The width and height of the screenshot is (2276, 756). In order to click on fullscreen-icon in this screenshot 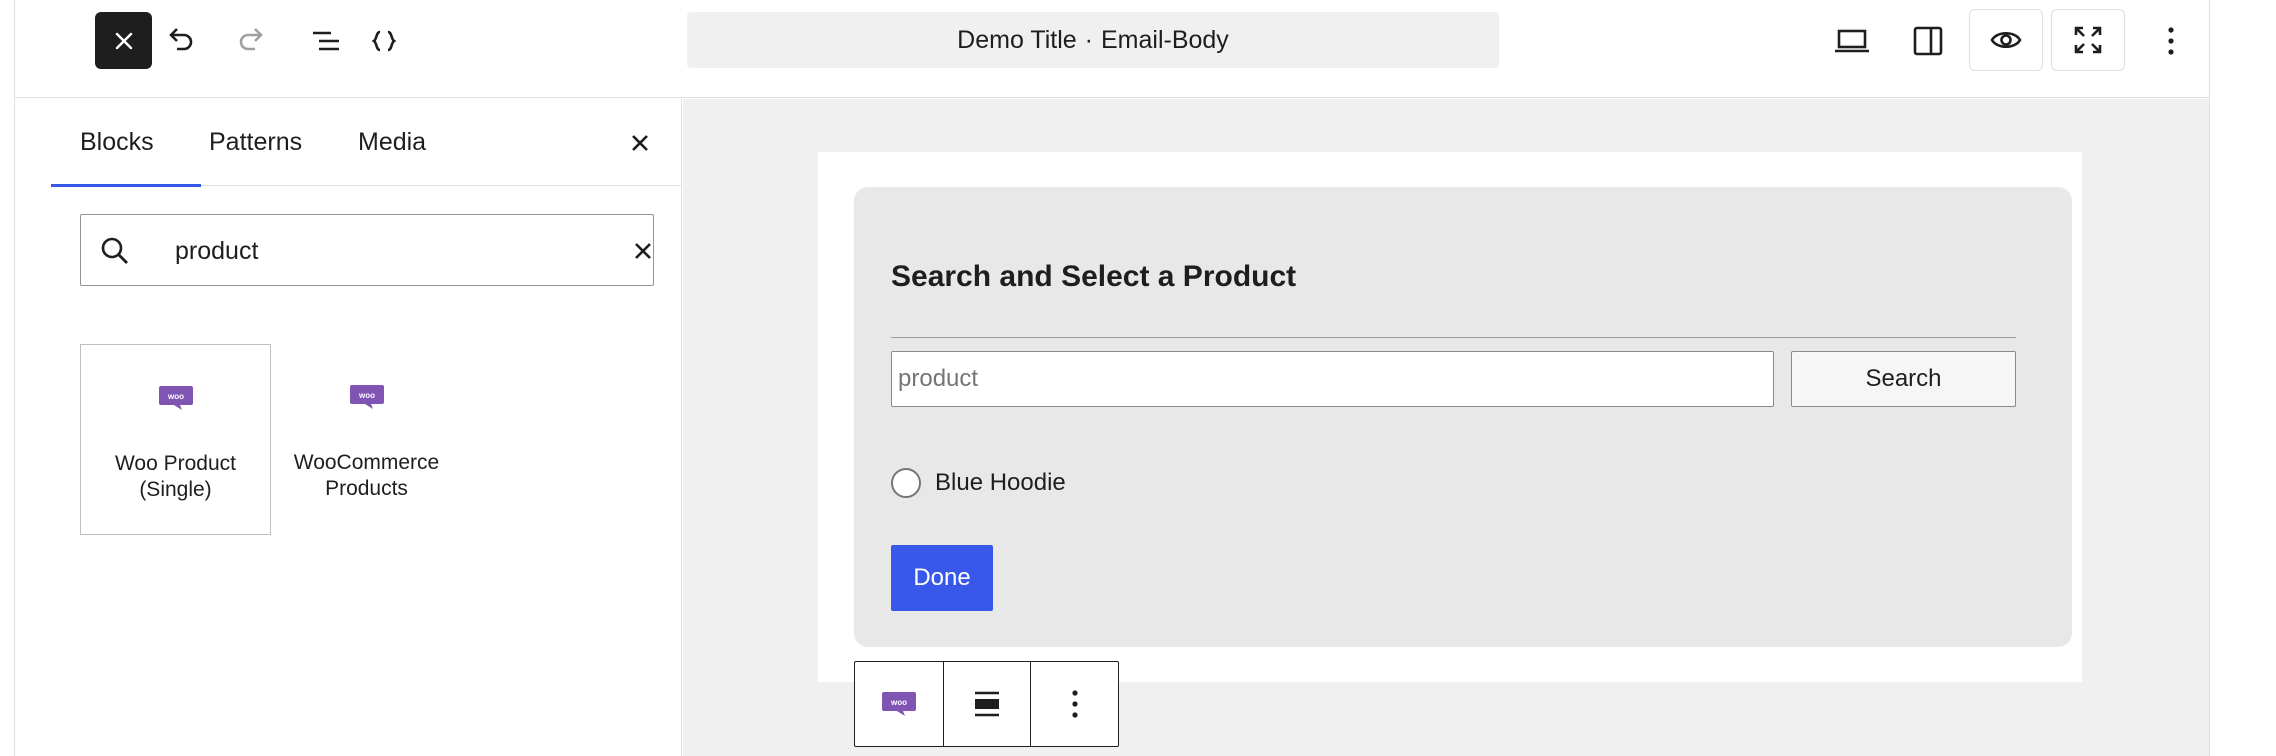, I will do `click(2088, 40)`.